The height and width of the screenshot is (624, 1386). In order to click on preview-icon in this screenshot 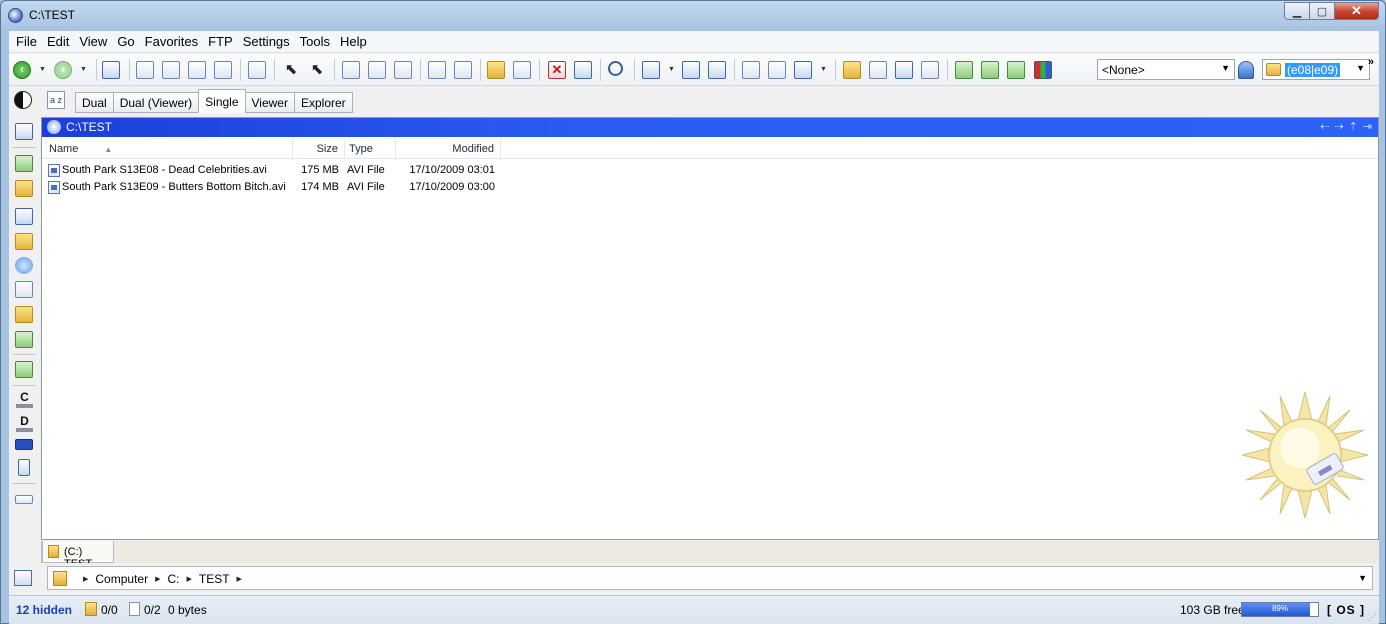, I will do `click(904, 70)`.